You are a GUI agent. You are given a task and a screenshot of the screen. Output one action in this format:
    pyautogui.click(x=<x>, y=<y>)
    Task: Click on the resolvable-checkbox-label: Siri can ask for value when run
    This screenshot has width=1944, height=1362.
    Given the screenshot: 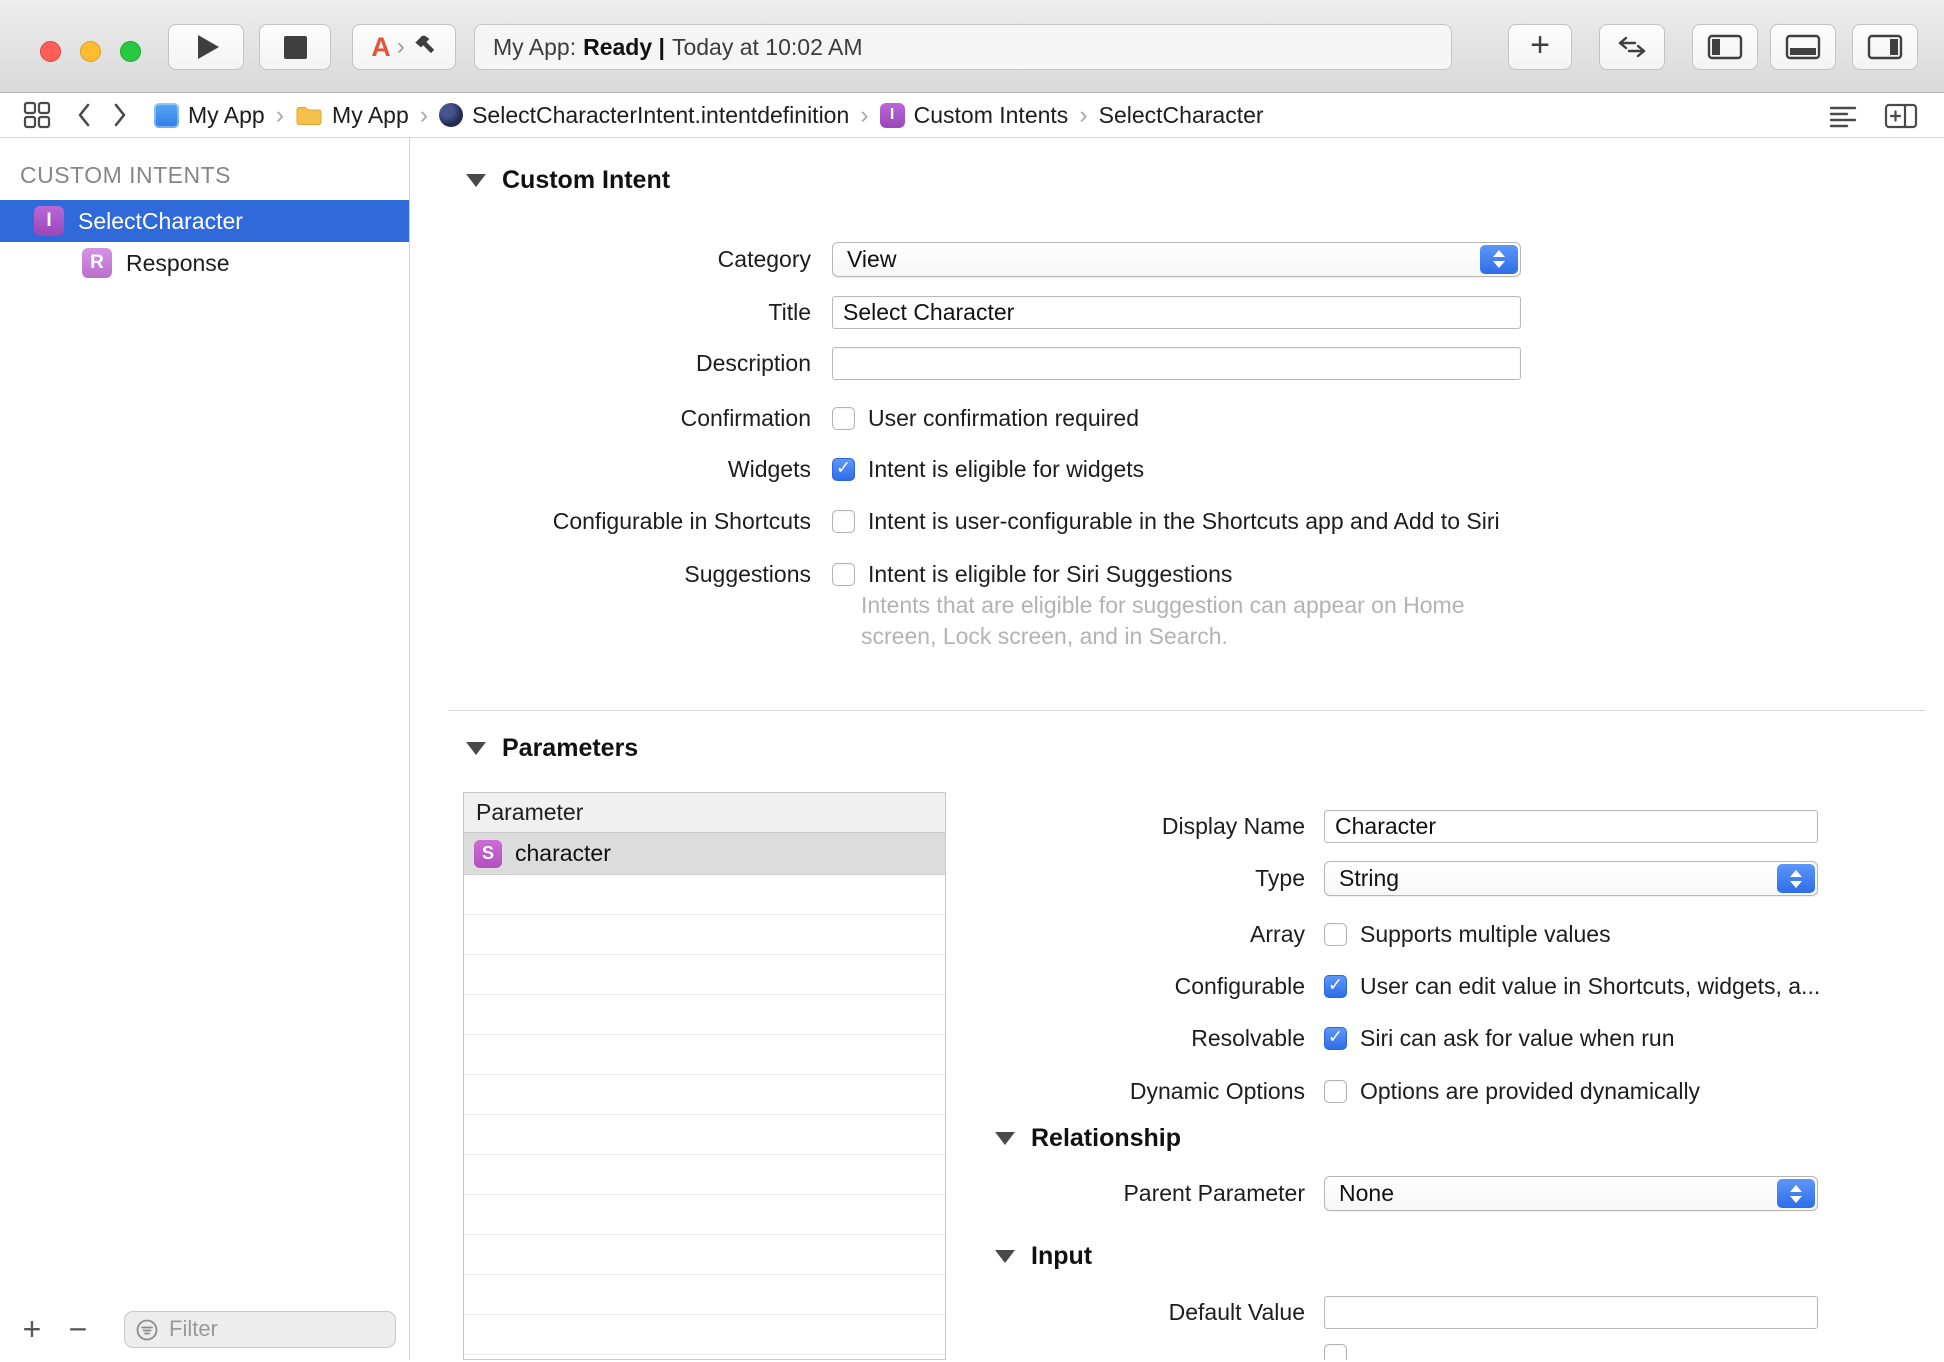 What is the action you would take?
    pyautogui.click(x=1517, y=1038)
    